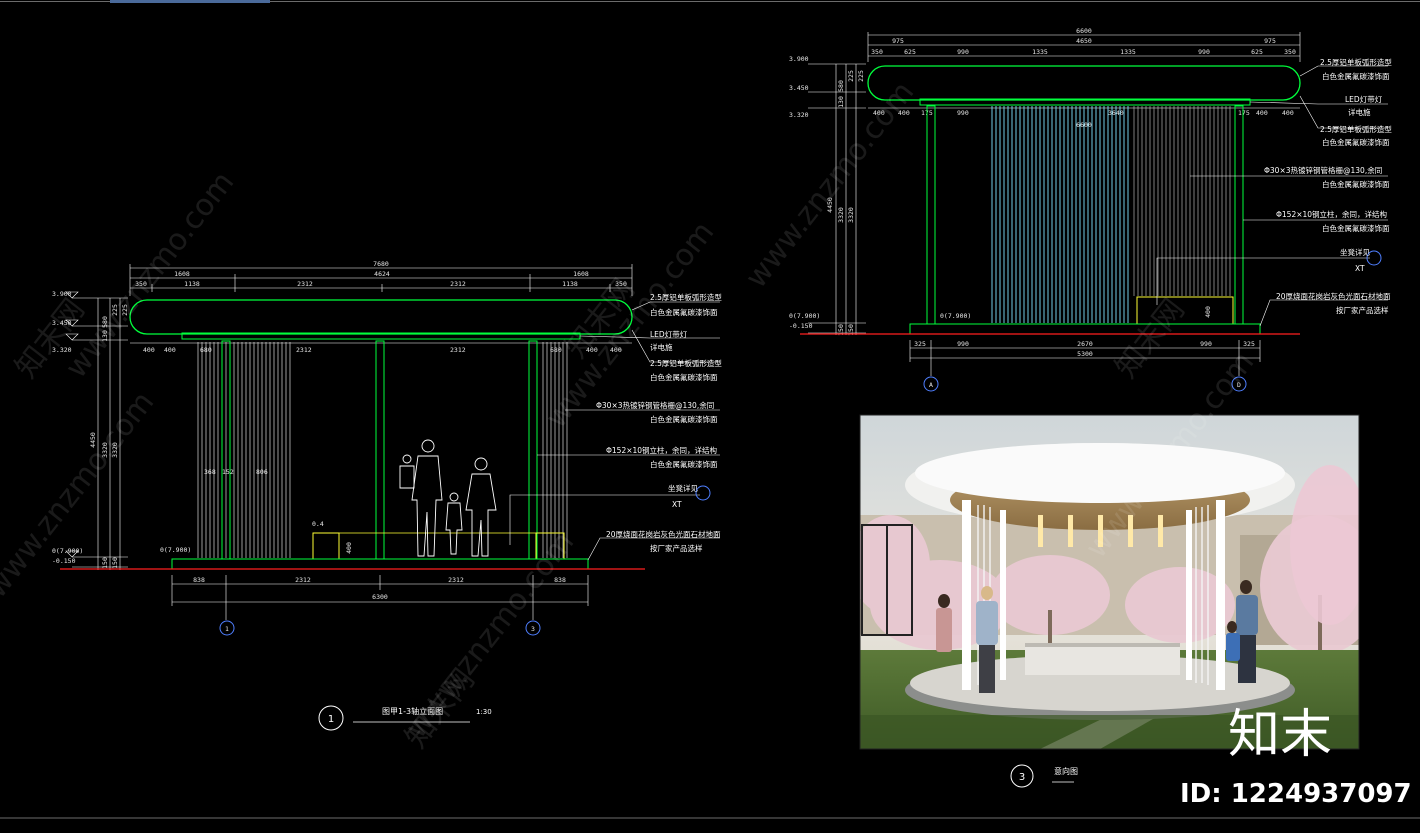 The image size is (1420, 833). What do you see at coordinates (381, 280) in the screenshot?
I see `top-dimension-lines` at bounding box center [381, 280].